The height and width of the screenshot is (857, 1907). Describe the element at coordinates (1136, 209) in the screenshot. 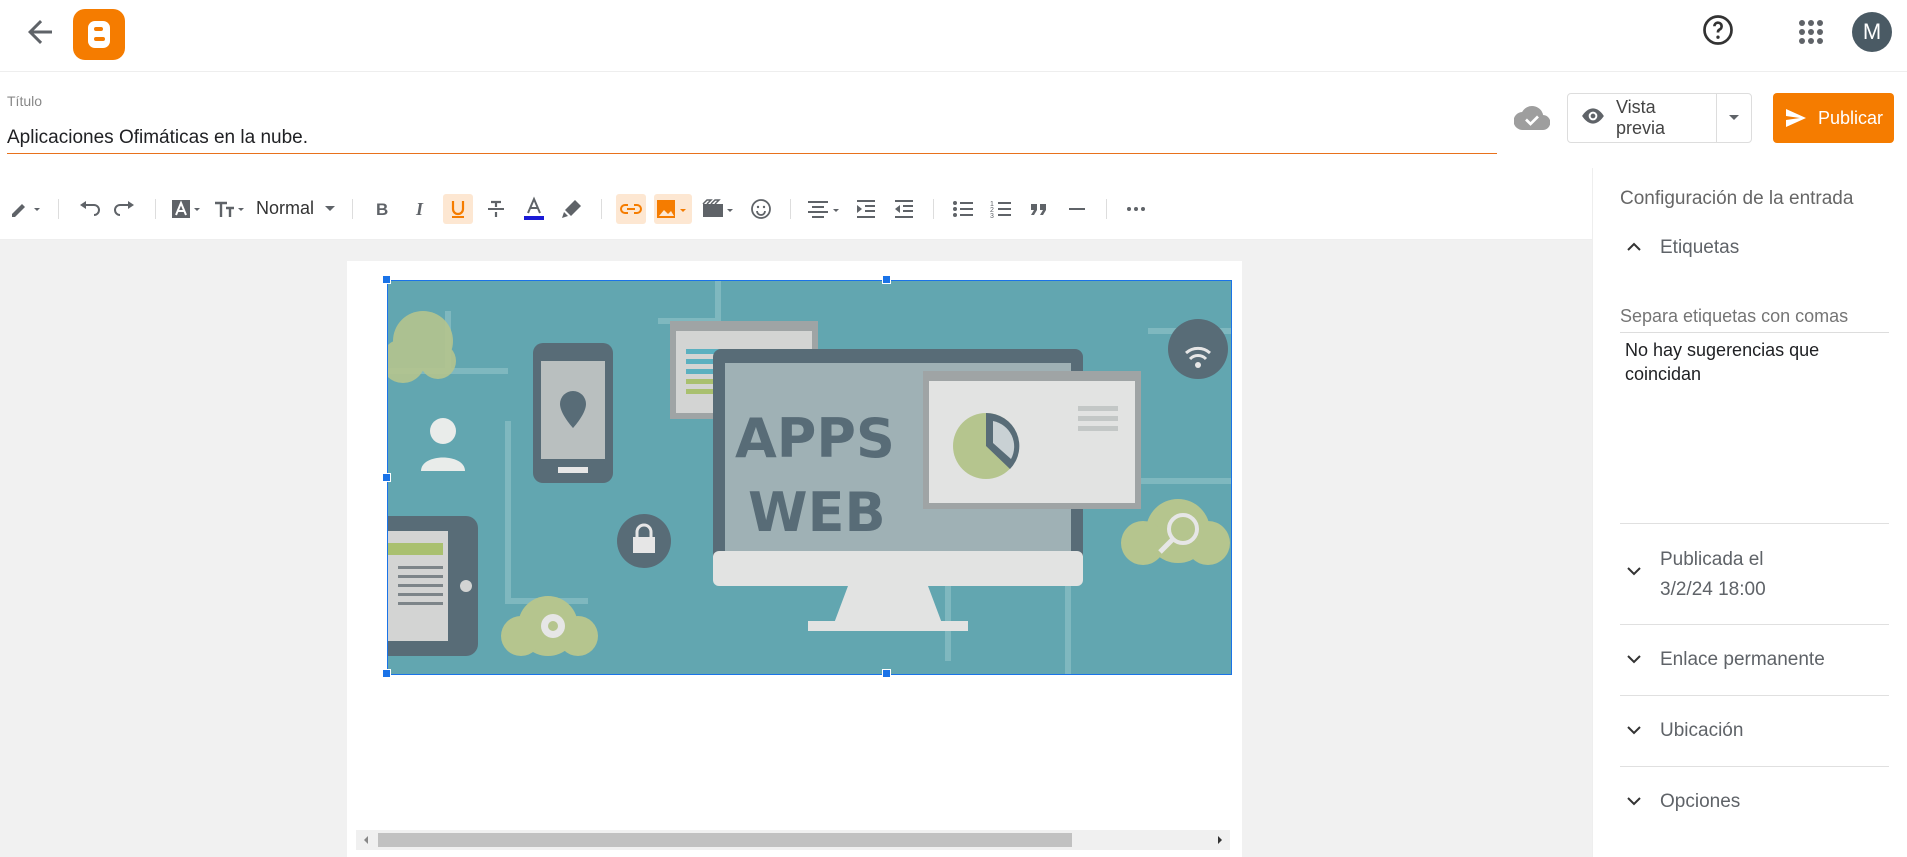

I see `more-options-icon` at that location.